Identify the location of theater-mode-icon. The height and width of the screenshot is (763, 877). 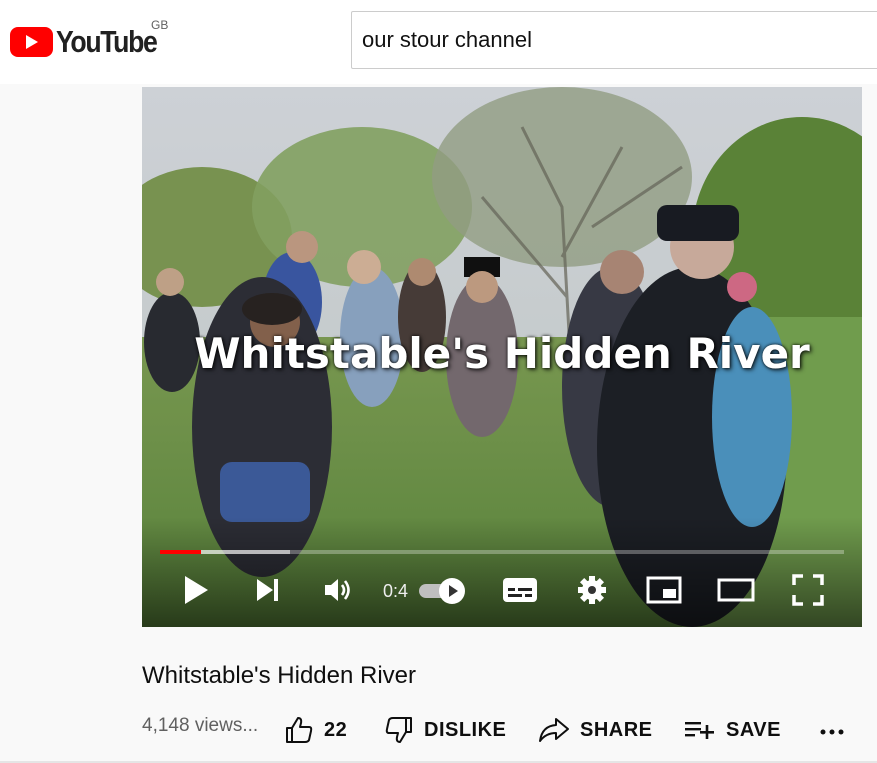
(736, 590).